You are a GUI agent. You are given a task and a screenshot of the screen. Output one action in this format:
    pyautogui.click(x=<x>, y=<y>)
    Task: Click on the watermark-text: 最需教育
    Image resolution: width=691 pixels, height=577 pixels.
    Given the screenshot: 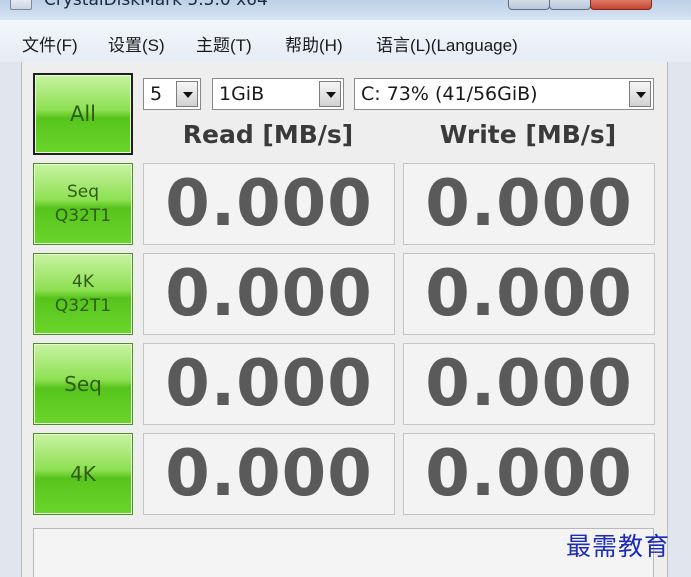 What is the action you would take?
    pyautogui.click(x=618, y=546)
    